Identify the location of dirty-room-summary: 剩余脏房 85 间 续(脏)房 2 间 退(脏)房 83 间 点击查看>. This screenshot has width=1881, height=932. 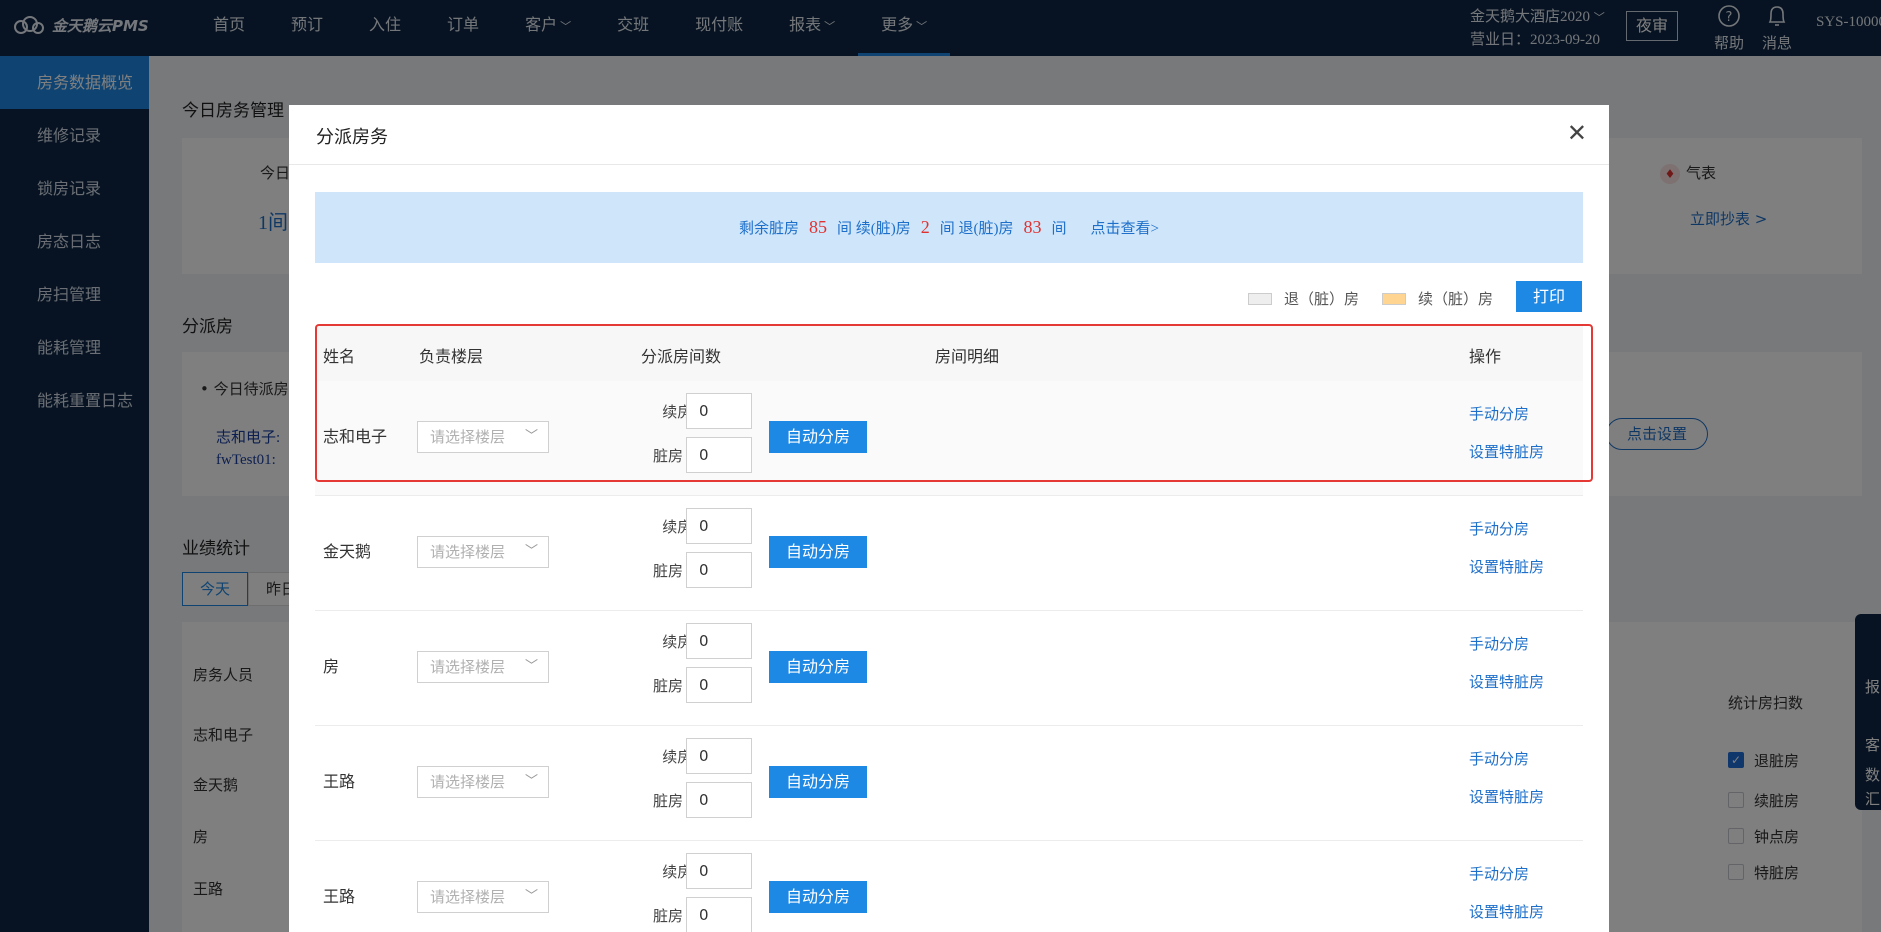
(949, 227).